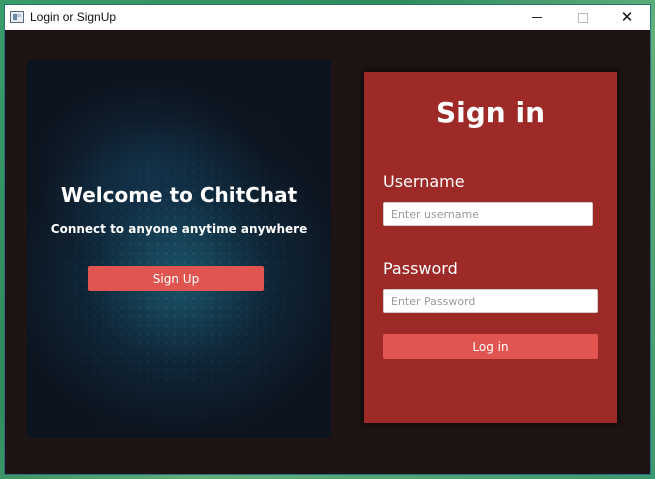  What do you see at coordinates (490, 301) in the screenshot?
I see `password-input` at bounding box center [490, 301].